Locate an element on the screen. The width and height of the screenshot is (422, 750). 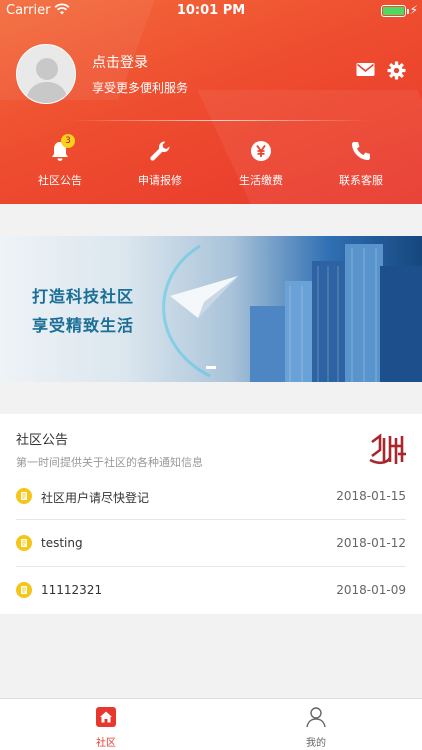
clock-label: 10:01 PM is located at coordinates (211, 10).